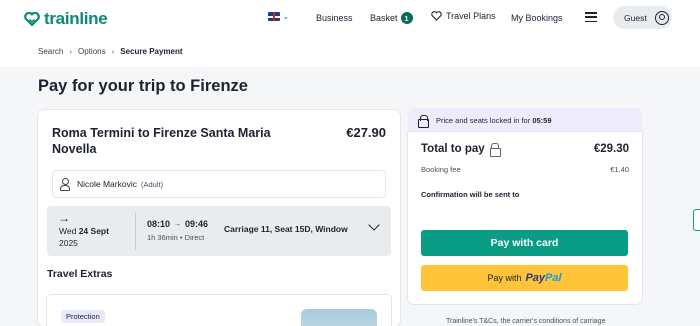 This screenshot has width=700, height=326. I want to click on total-label-wrap: Total to pay, so click(461, 150).